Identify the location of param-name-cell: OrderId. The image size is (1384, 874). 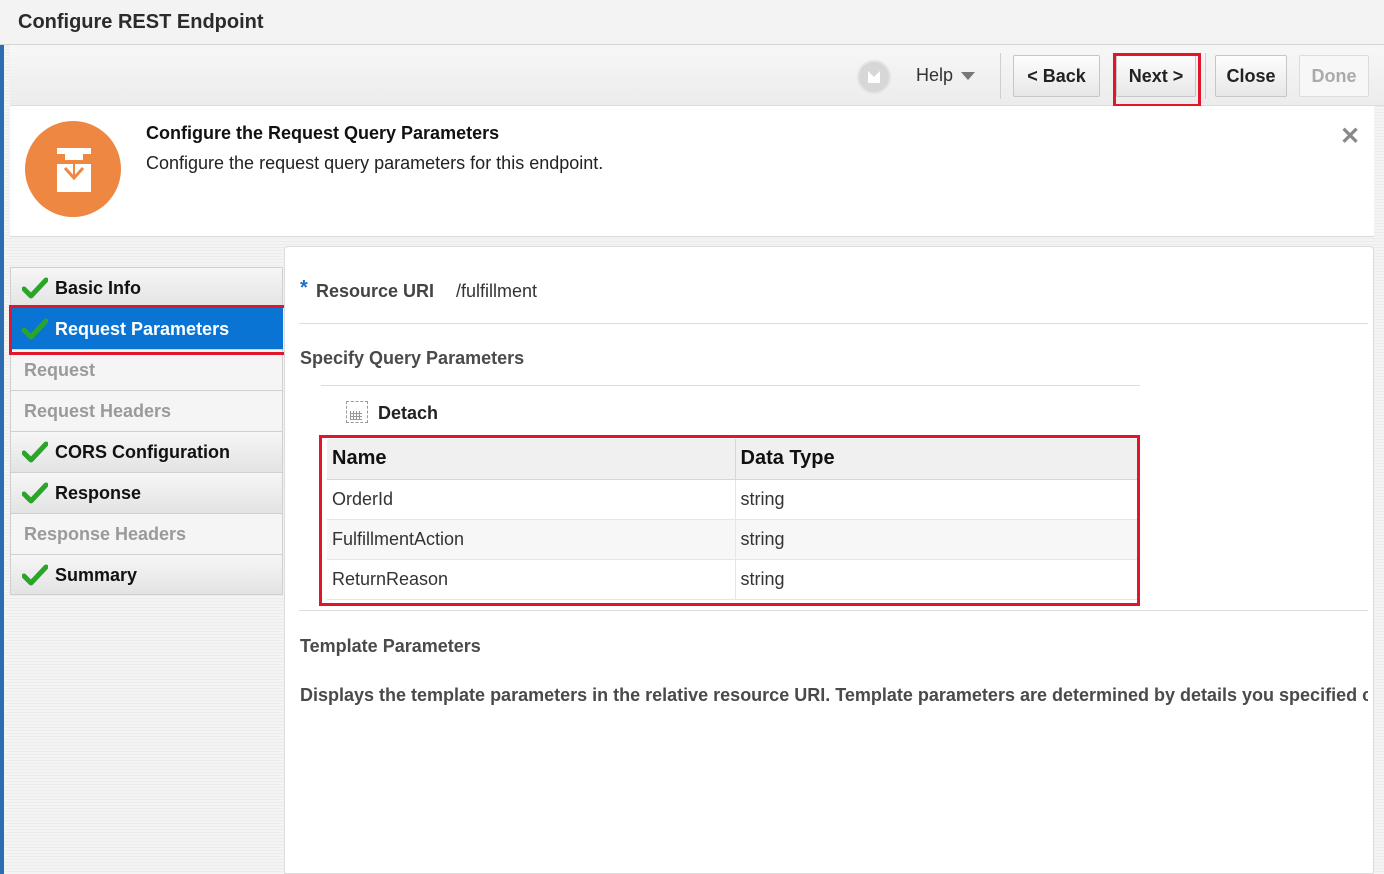
(531, 499).